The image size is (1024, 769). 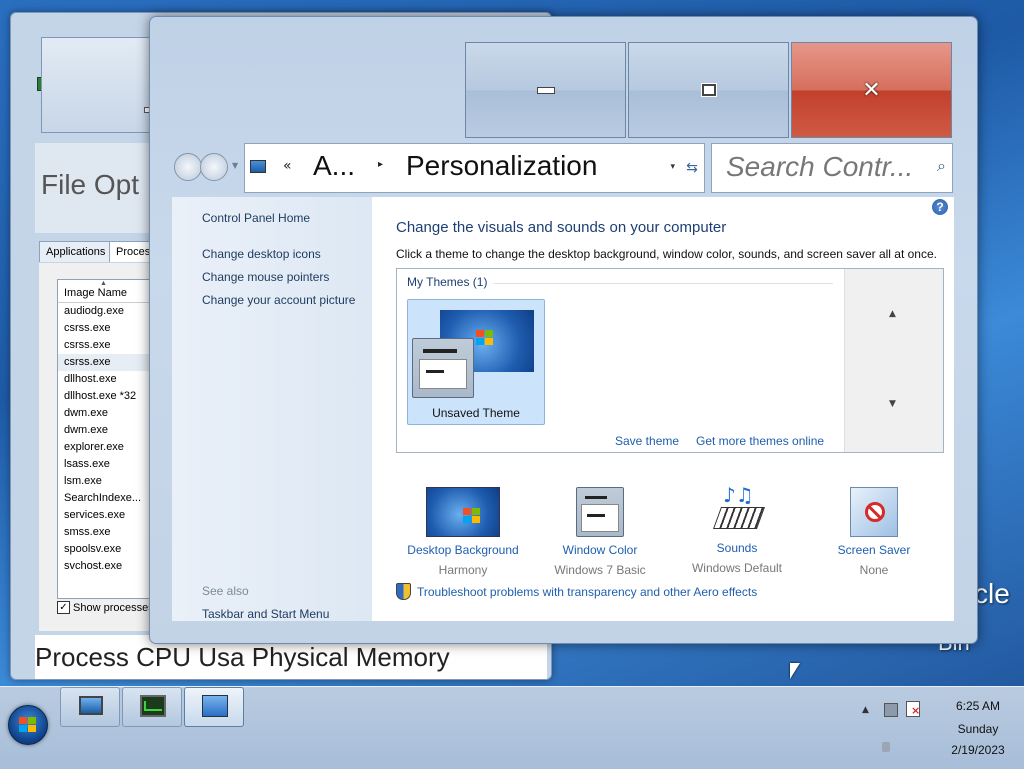 I want to click on taskbar: ▲ 6:25 AM Sunday 2/19/2023, so click(x=512, y=727).